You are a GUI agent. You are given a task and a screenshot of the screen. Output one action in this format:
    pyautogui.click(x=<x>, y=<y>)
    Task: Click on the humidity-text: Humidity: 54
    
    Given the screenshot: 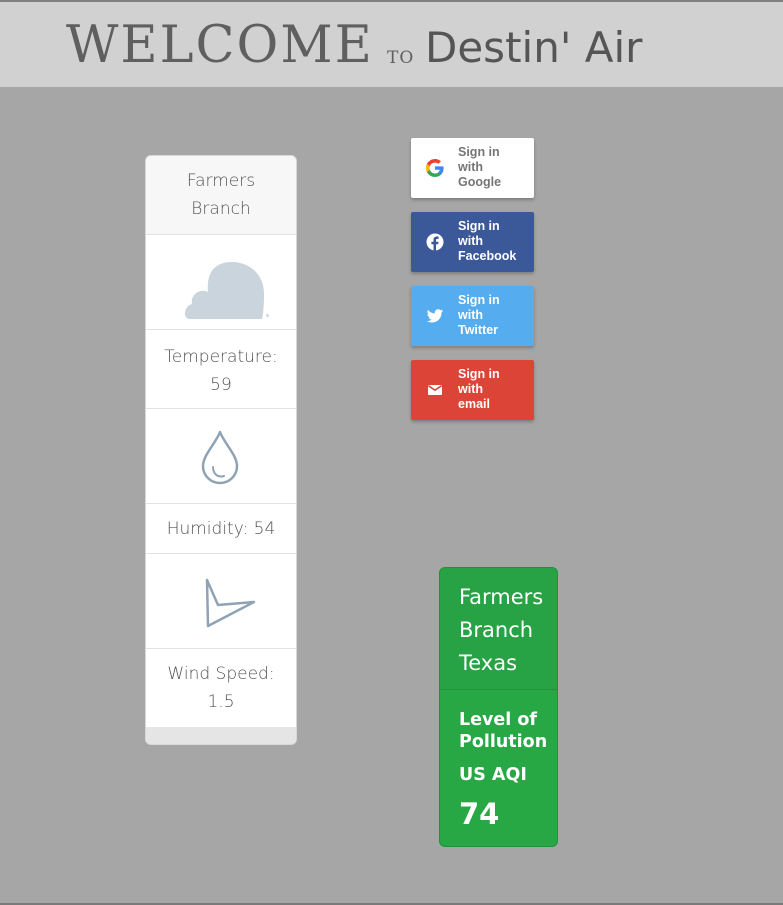 What is the action you would take?
    pyautogui.click(x=221, y=529)
    